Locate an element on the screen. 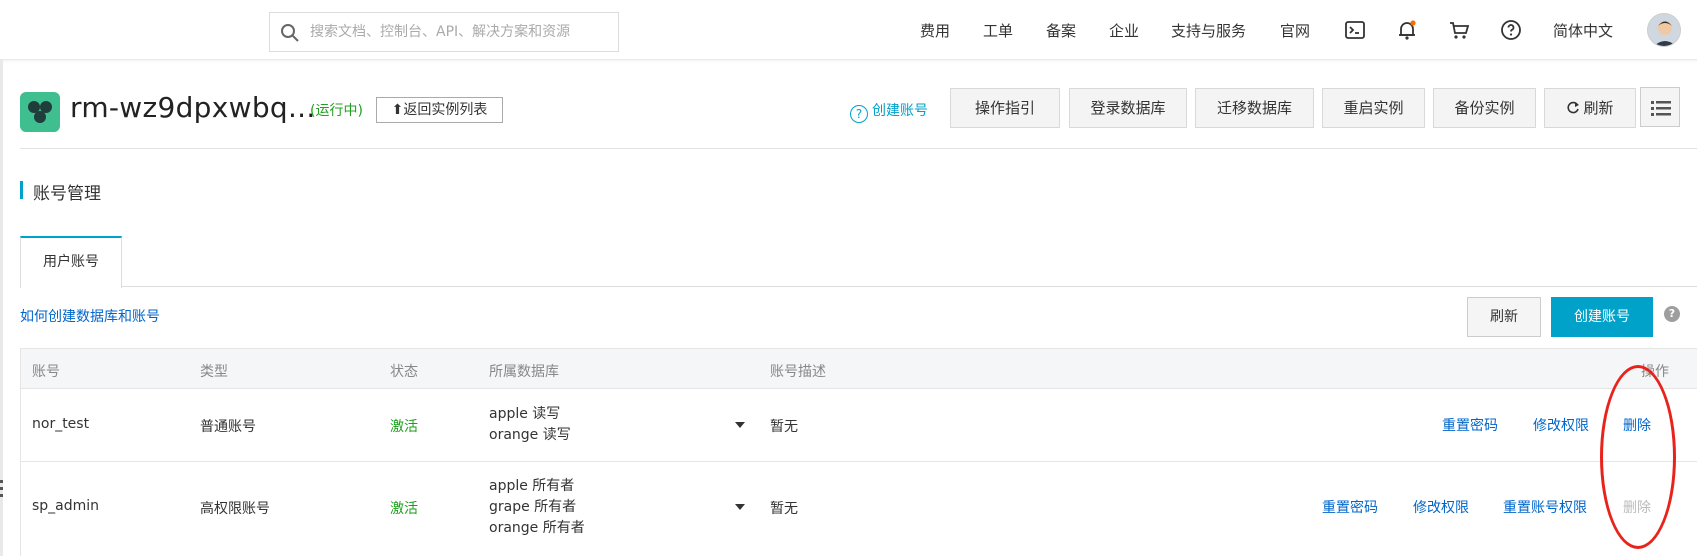 This screenshot has height=556, width=1697. restart-instance-button: 重启实例 is located at coordinates (1373, 108).